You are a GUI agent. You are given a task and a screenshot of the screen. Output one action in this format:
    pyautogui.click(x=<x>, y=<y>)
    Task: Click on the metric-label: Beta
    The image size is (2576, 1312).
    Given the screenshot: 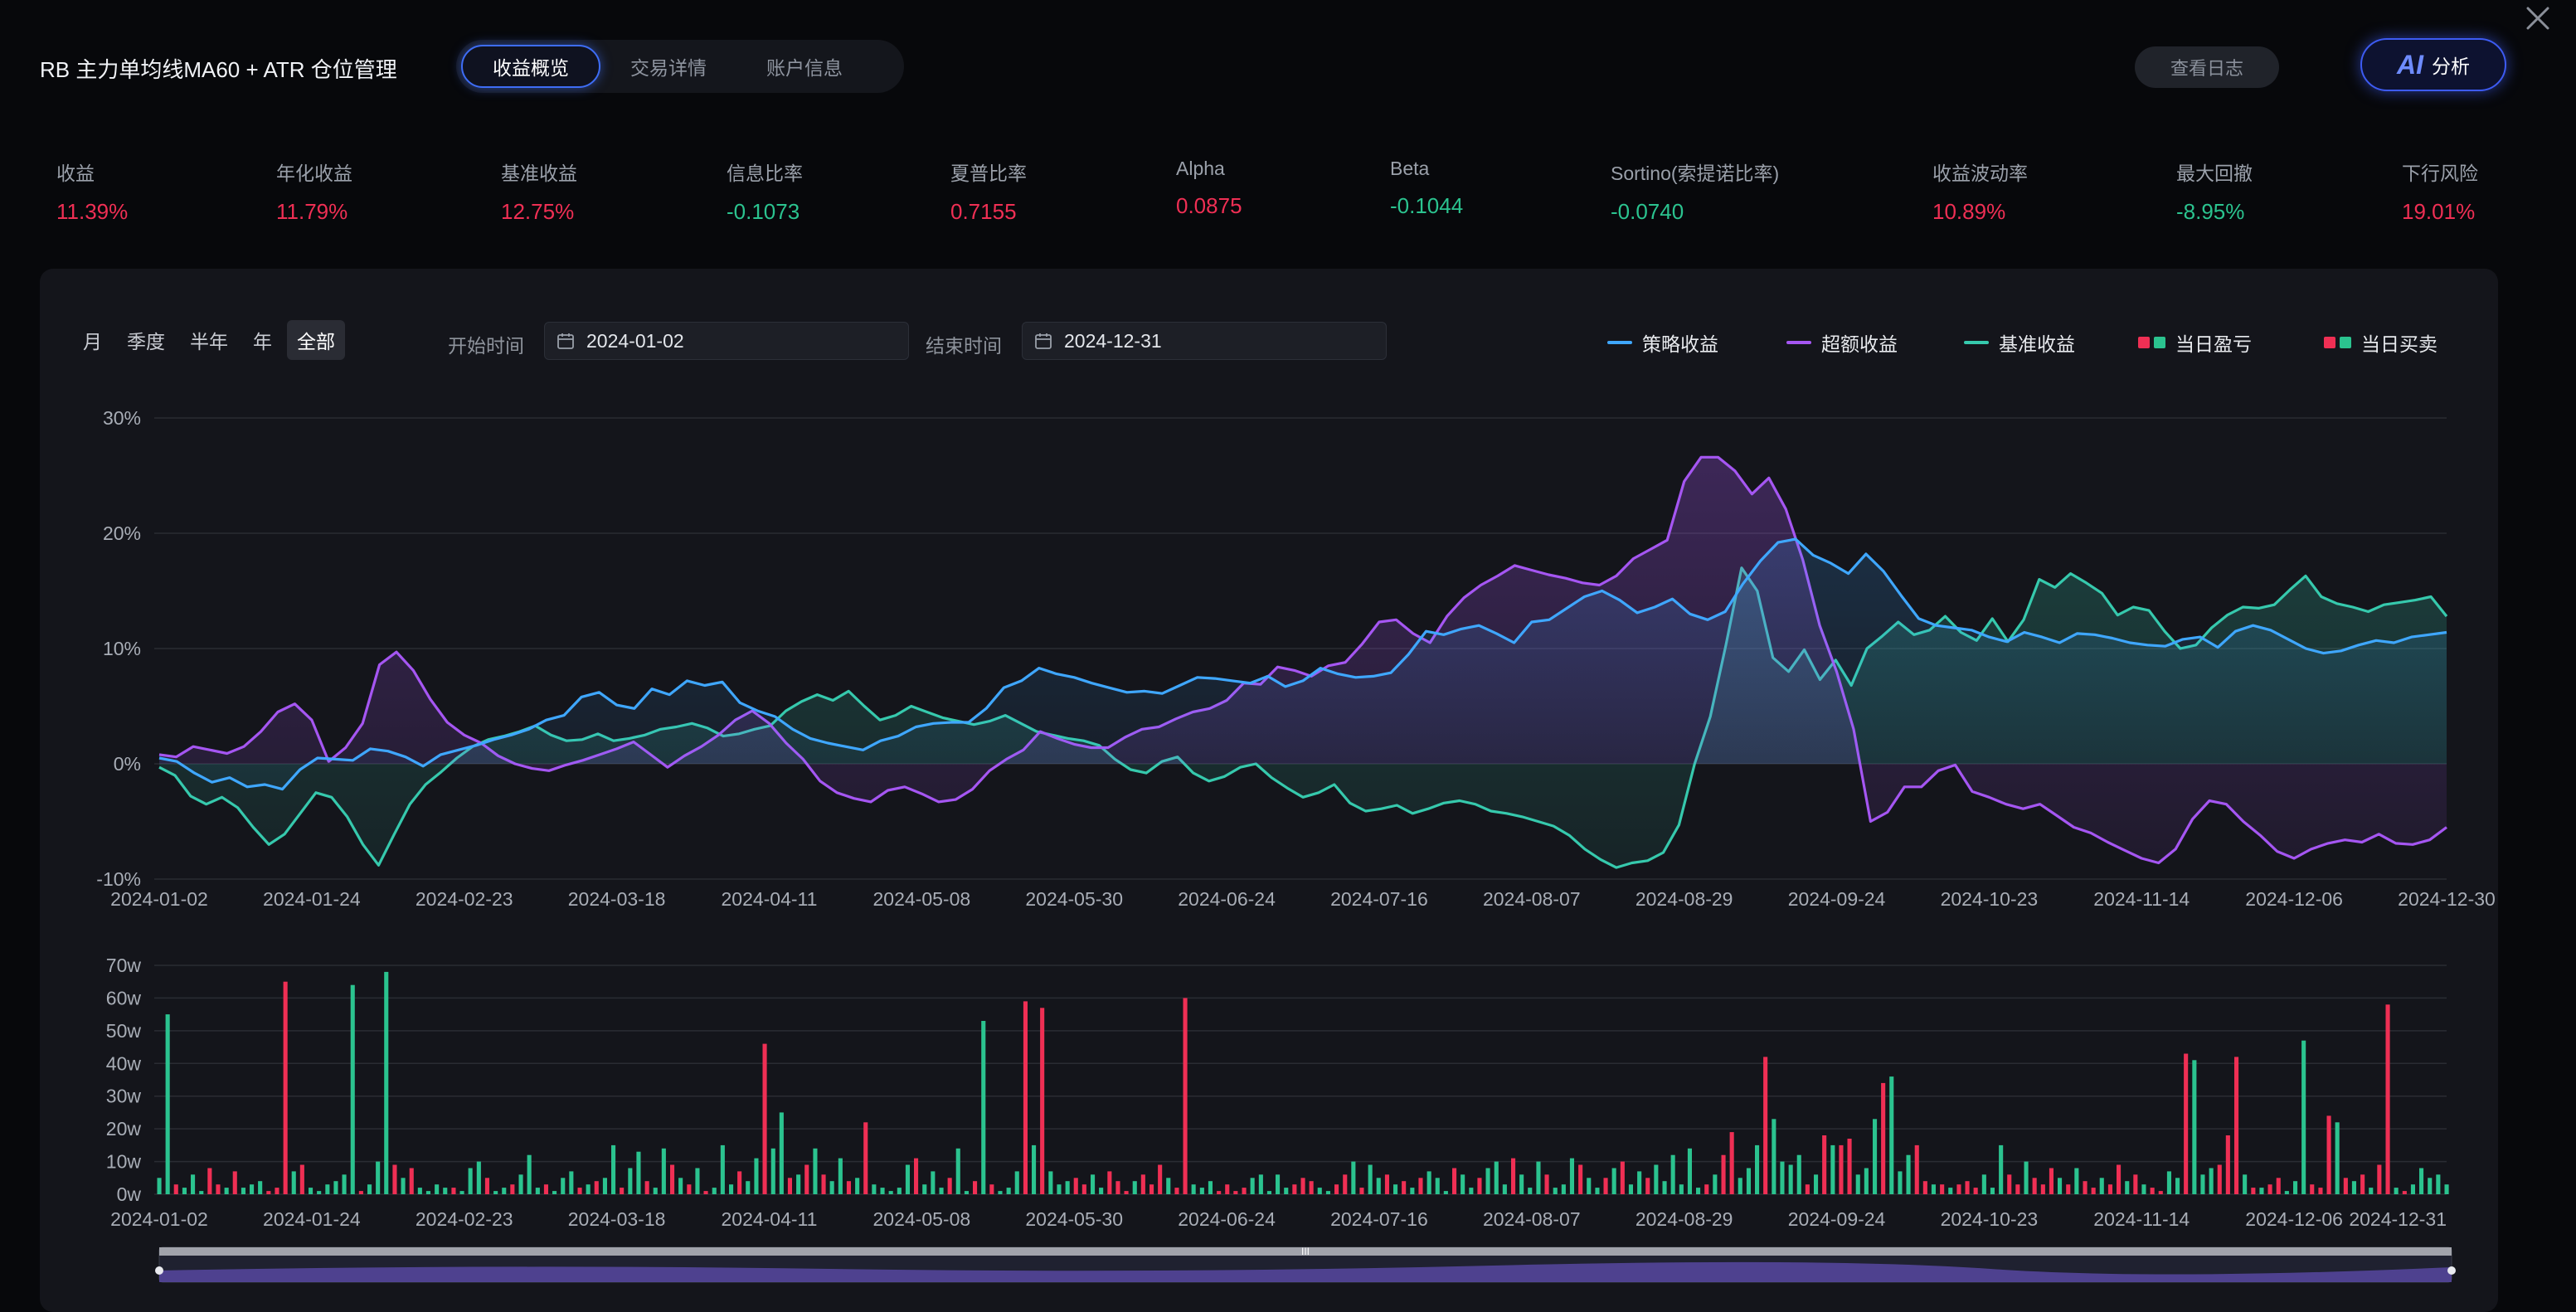 What is the action you would take?
    pyautogui.click(x=1410, y=168)
    